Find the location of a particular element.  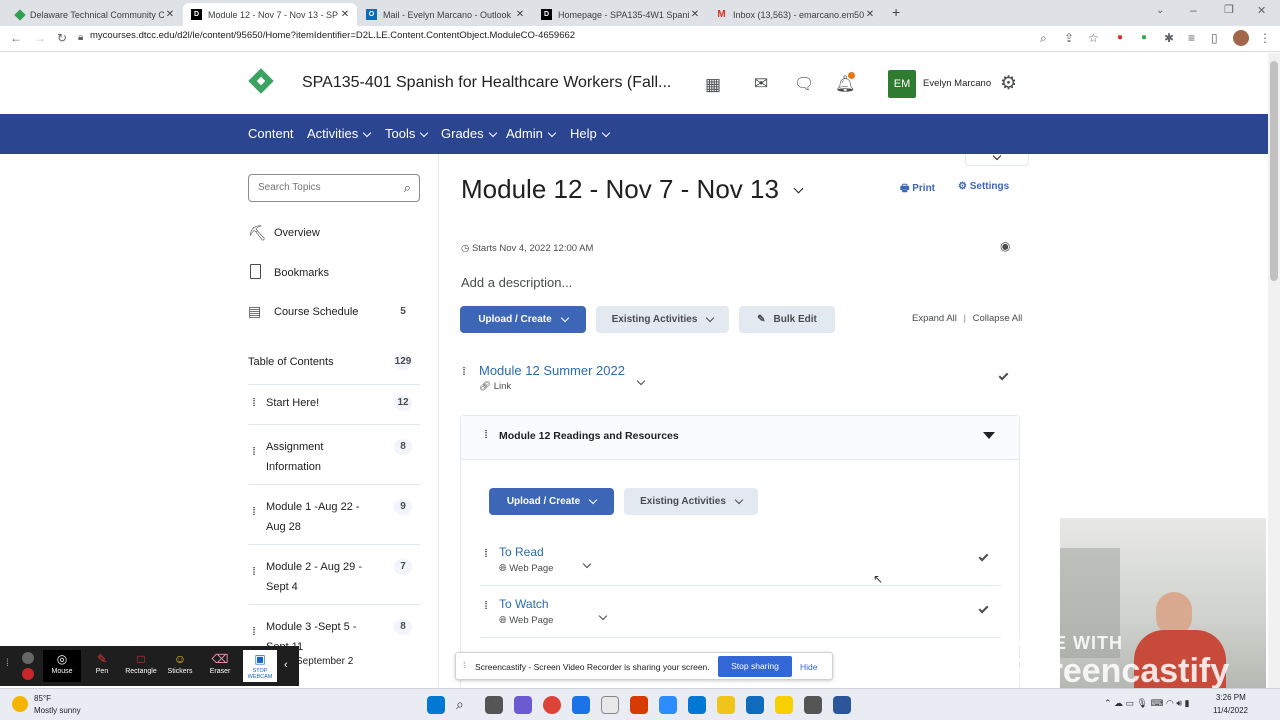

collapse-toolbar-icon: ‹ is located at coordinates (286, 665).